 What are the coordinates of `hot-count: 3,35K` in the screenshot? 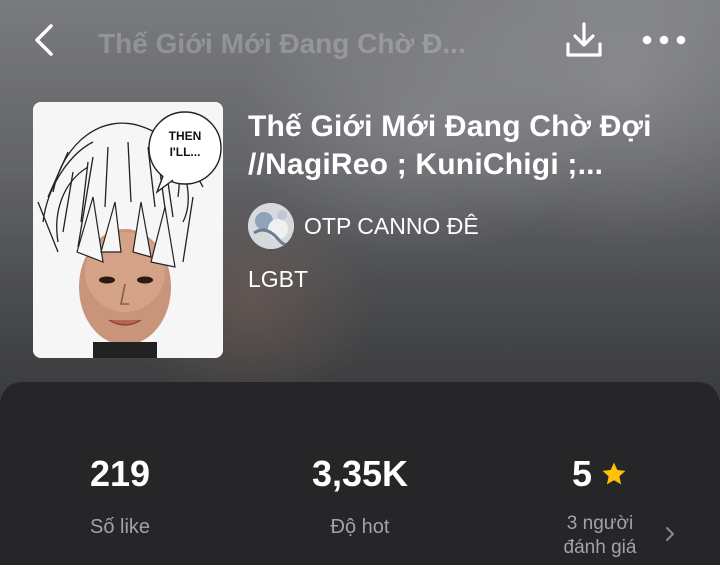 It's located at (360, 473).